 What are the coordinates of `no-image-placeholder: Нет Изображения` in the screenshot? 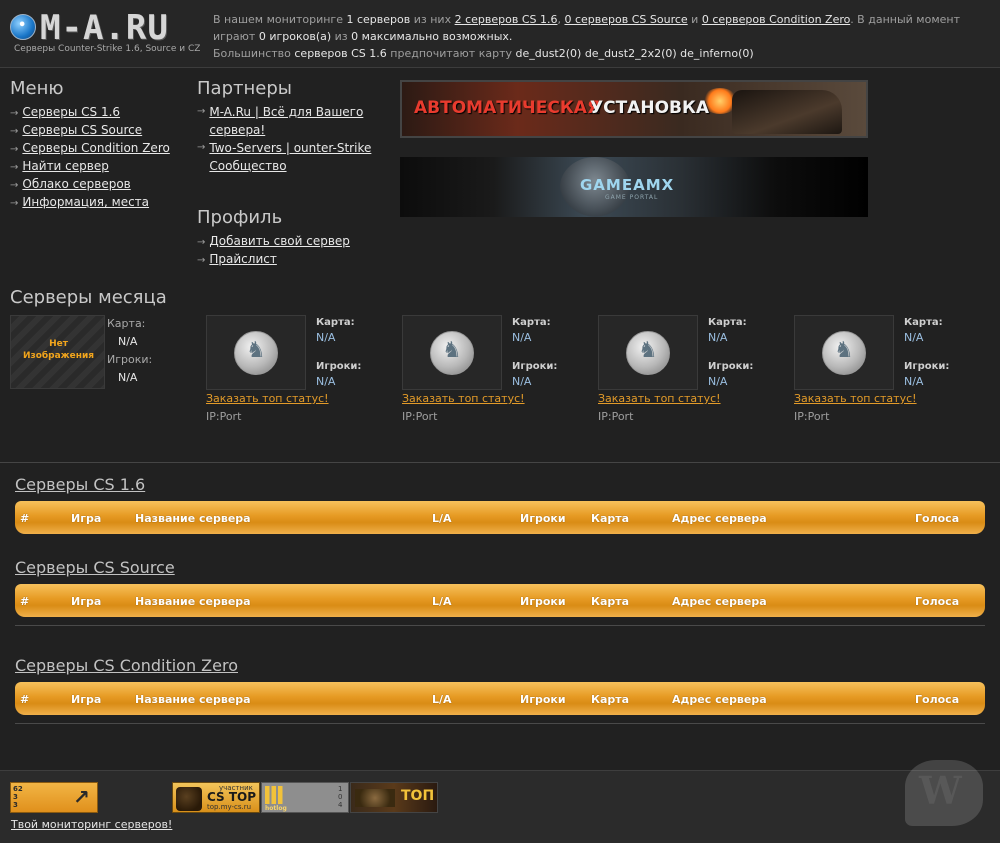 It's located at (57, 352).